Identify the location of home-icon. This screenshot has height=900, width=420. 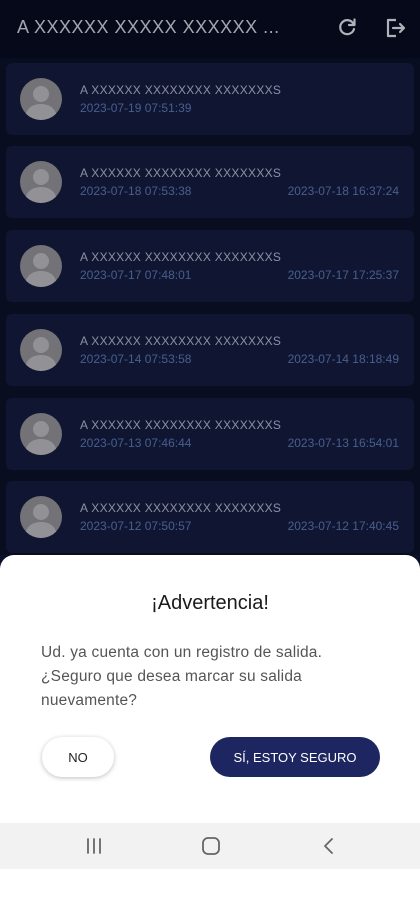
(211, 846).